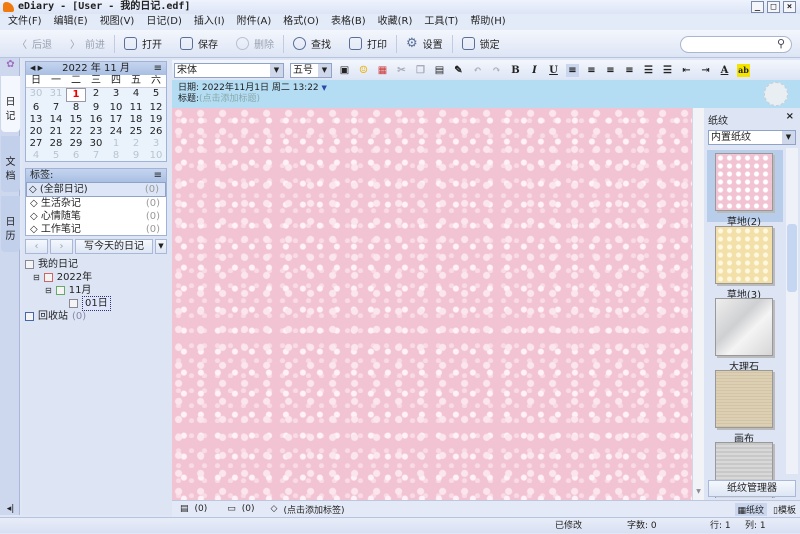 Image resolution: width=800 pixels, height=534 pixels. What do you see at coordinates (393, 22) in the screenshot?
I see `menu-favorites: 收藏(R)` at bounding box center [393, 22].